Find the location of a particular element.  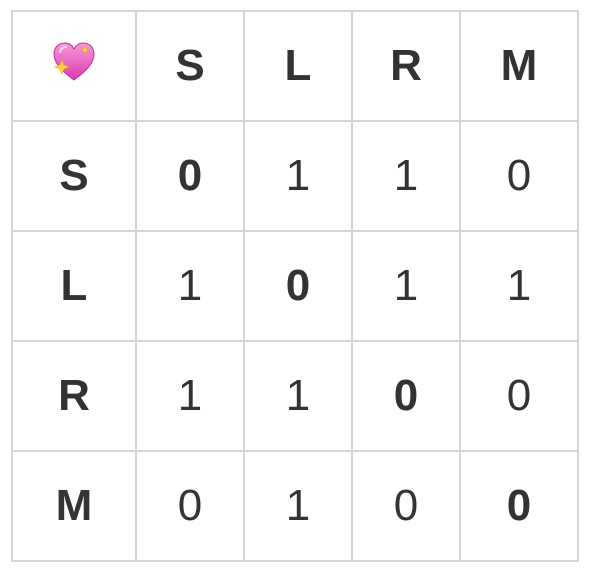

cell-s-s: 0 is located at coordinates (190, 176).